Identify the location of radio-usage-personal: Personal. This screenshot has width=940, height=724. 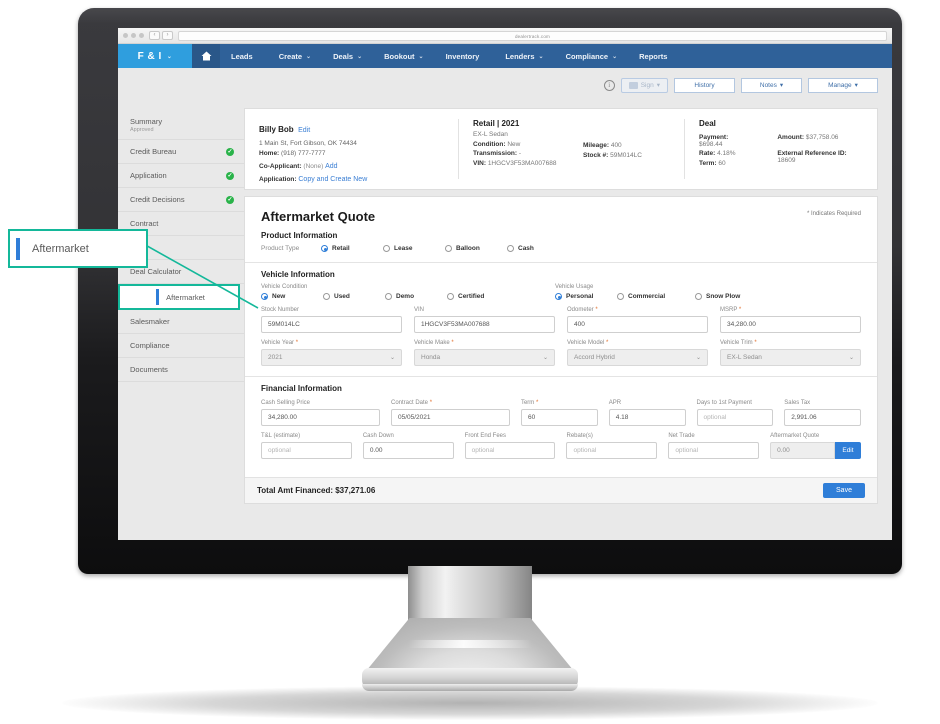
(586, 296).